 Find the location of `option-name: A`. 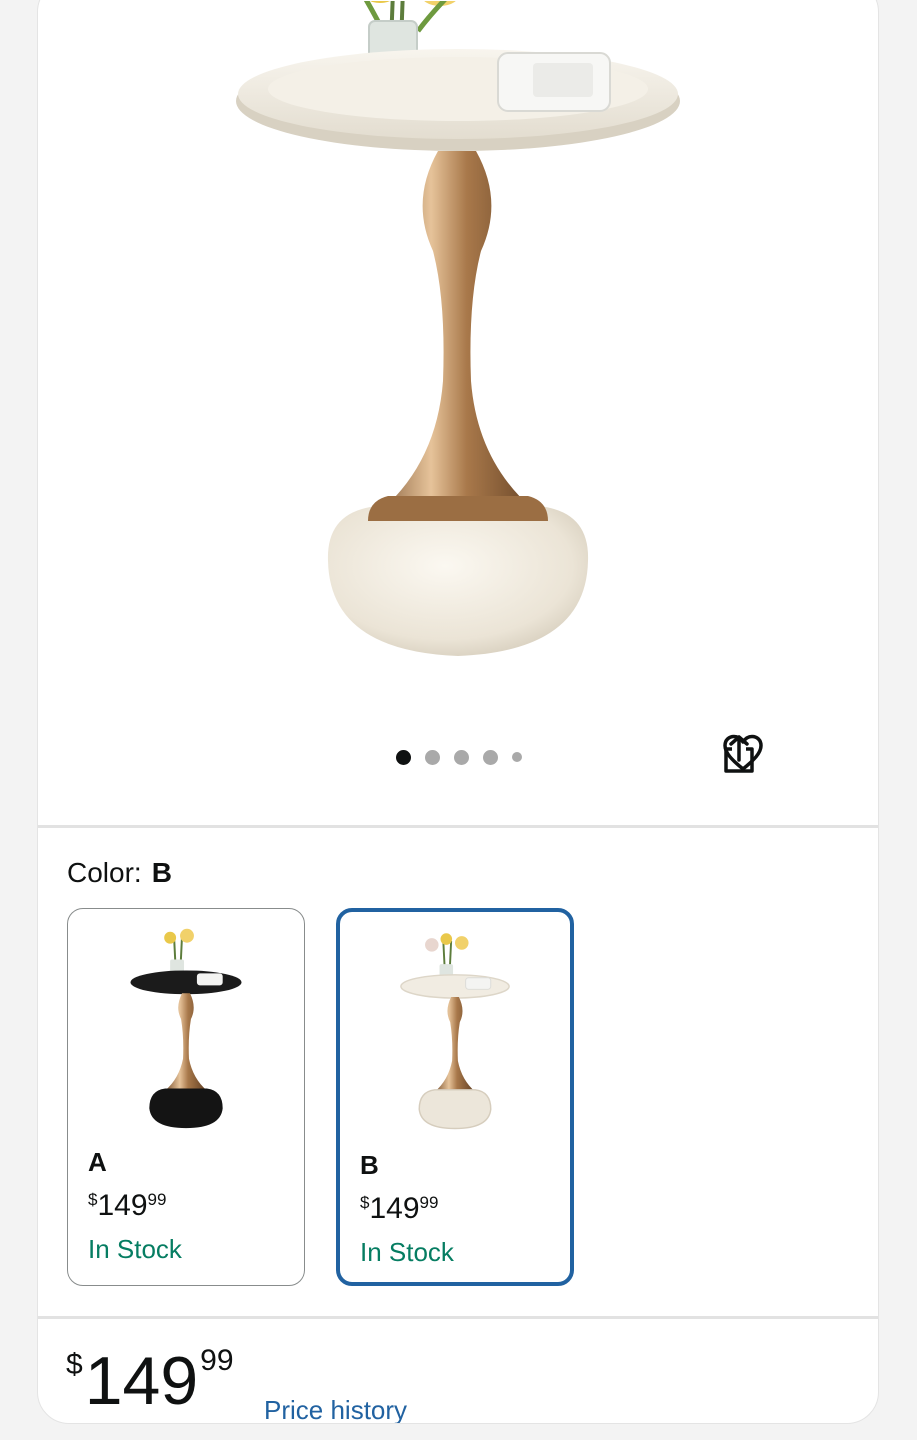

option-name: A is located at coordinates (97, 1162).